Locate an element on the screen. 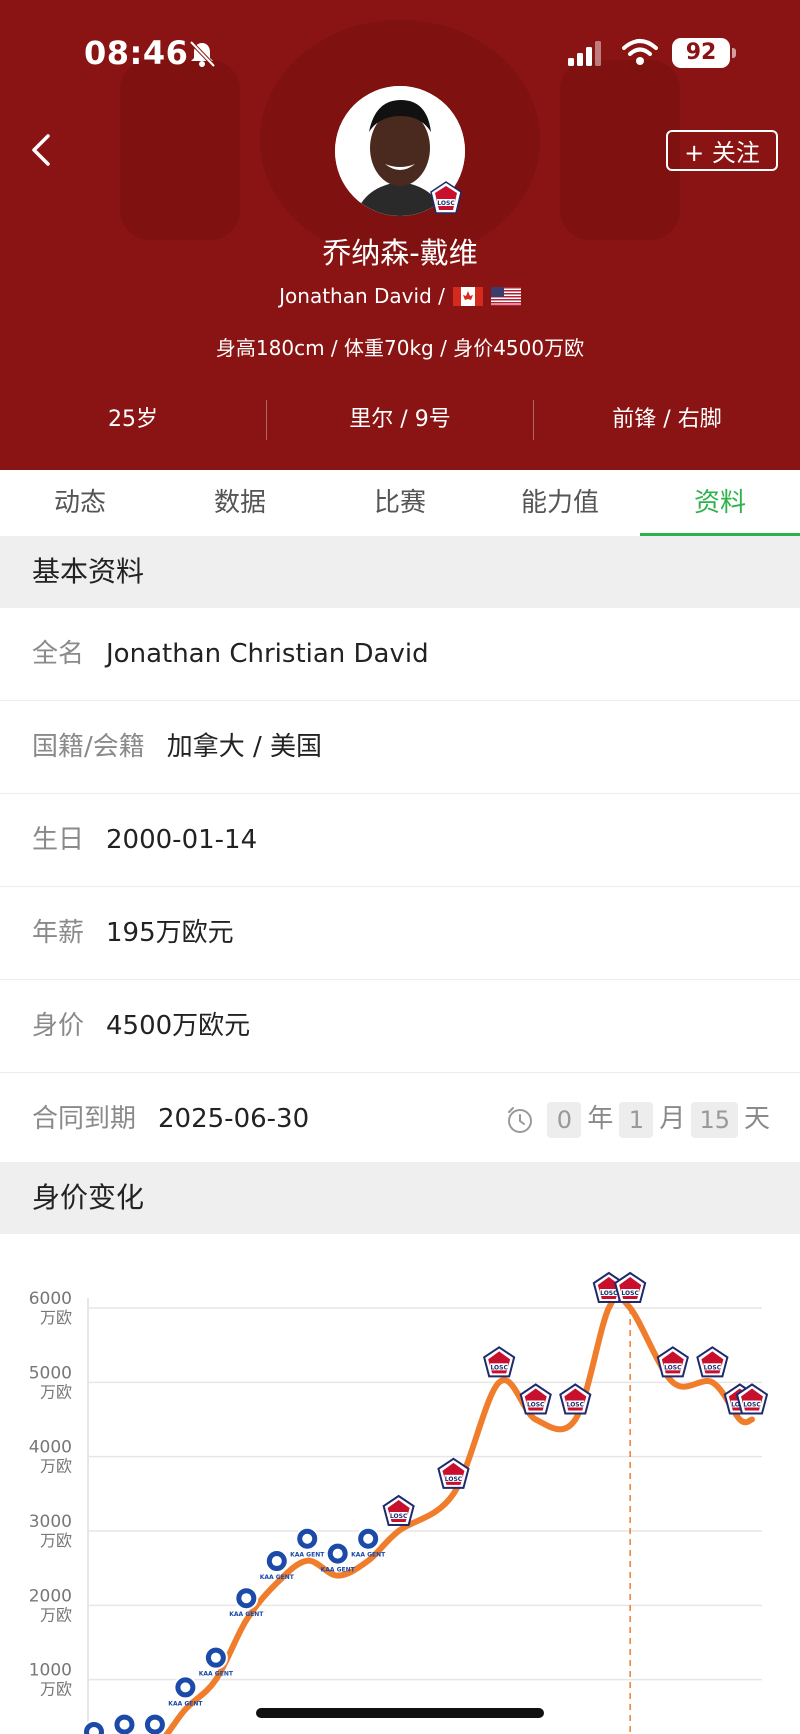 The image size is (800, 1734). info-value: 加拿大 / 美国 is located at coordinates (244, 747).